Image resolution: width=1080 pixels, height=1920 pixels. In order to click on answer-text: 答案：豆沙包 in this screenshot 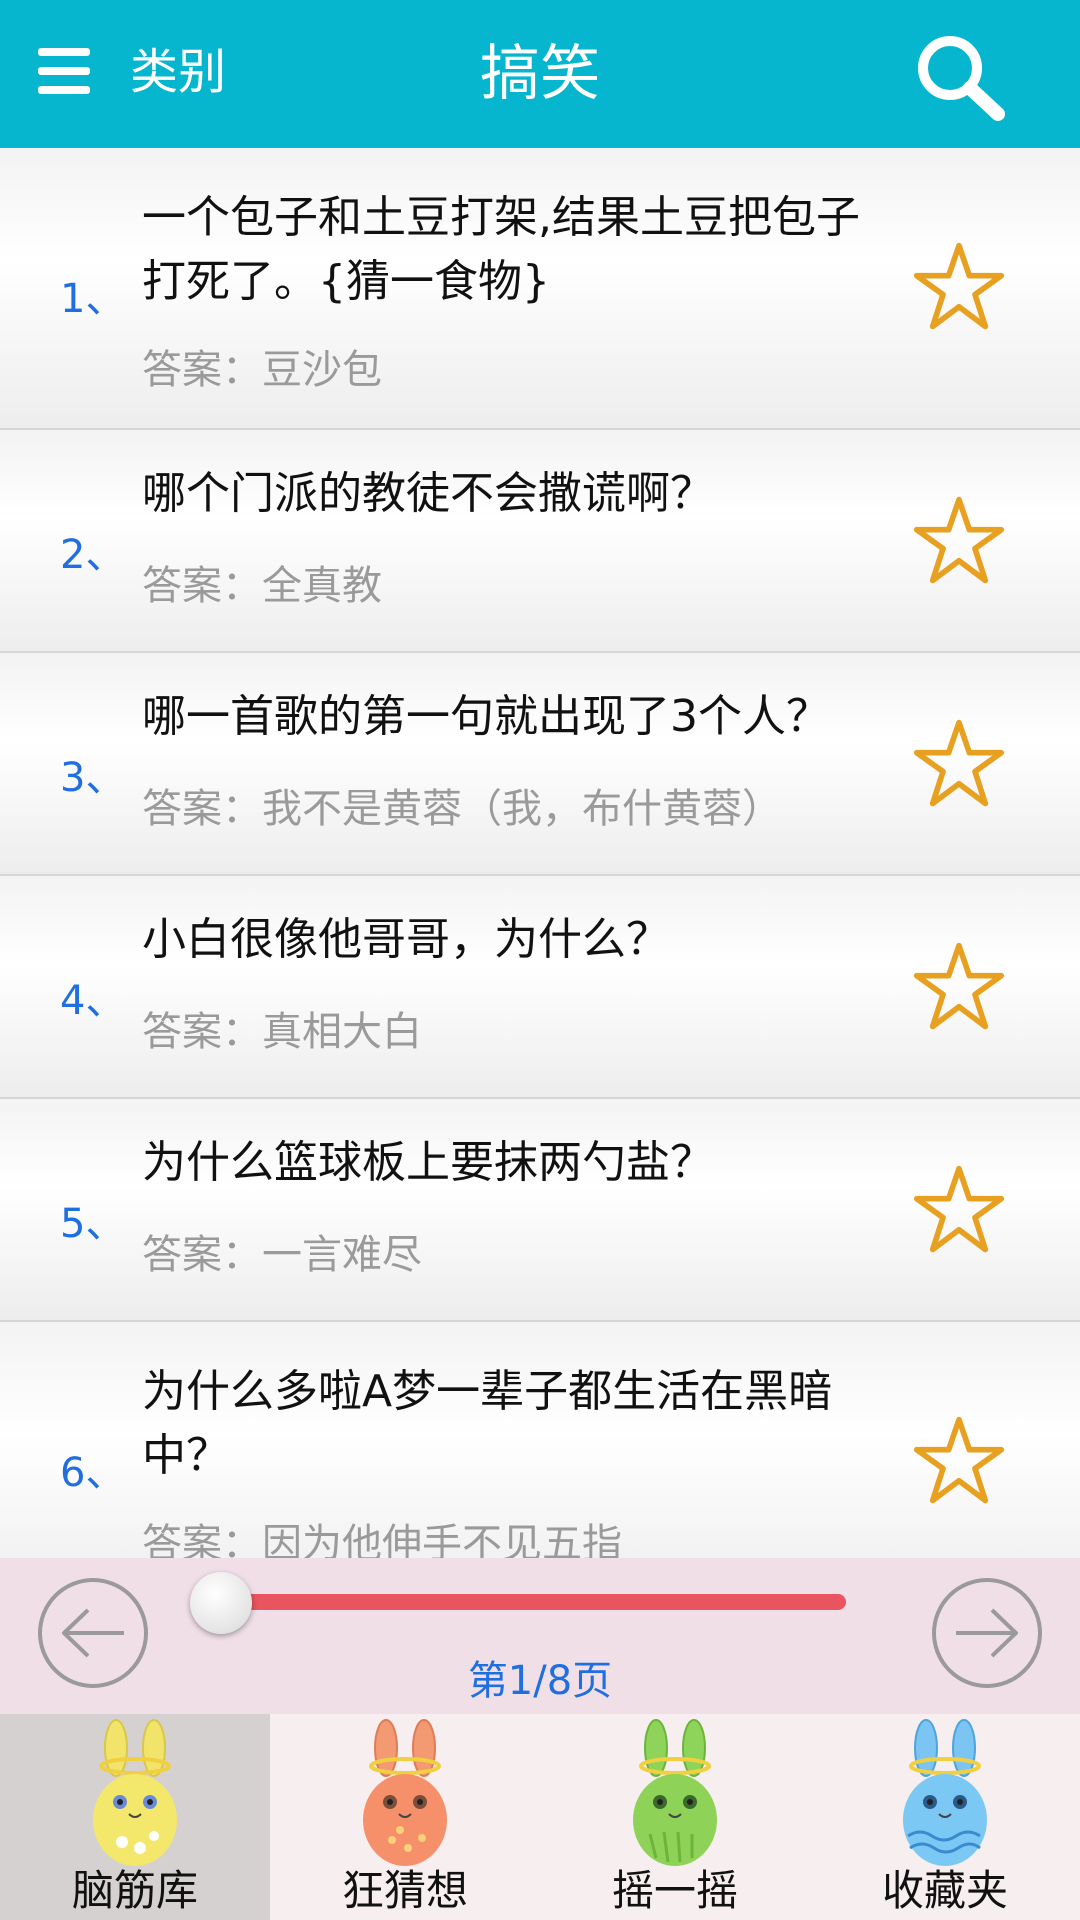, I will do `click(262, 370)`.